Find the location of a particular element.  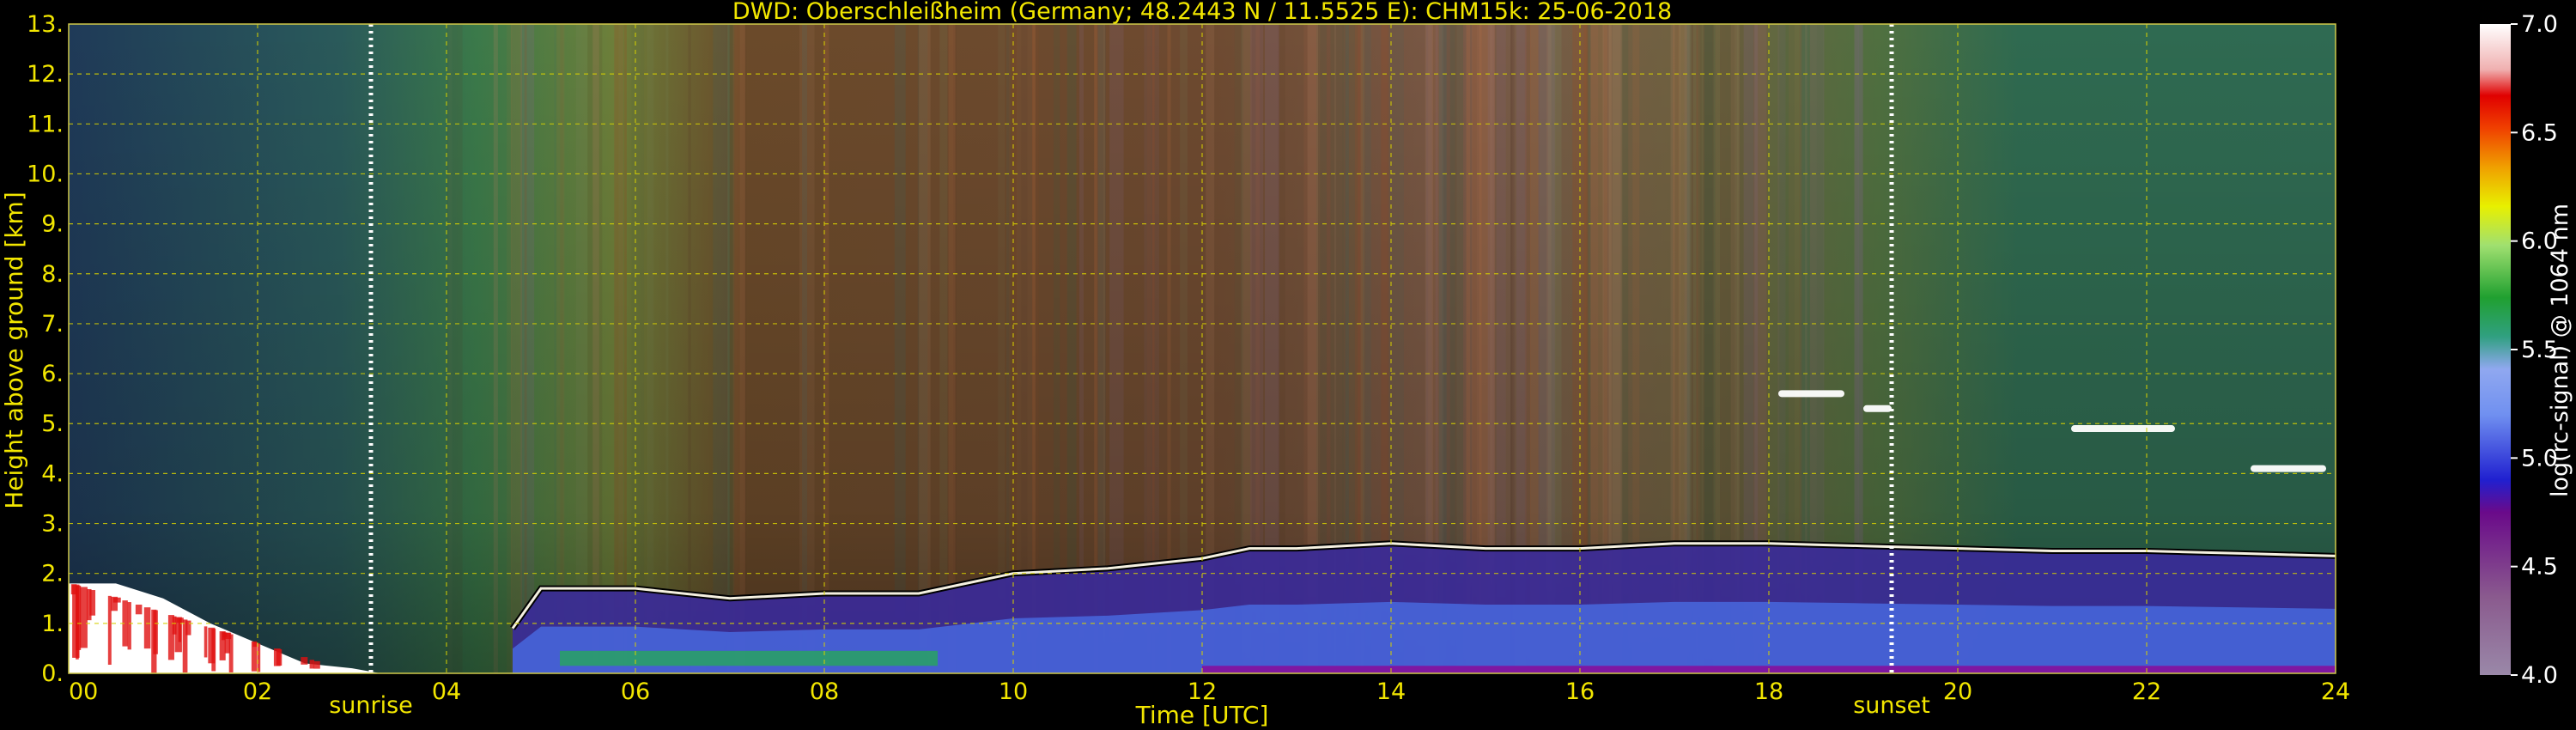

x-tick-label: 14 is located at coordinates (1391, 691).